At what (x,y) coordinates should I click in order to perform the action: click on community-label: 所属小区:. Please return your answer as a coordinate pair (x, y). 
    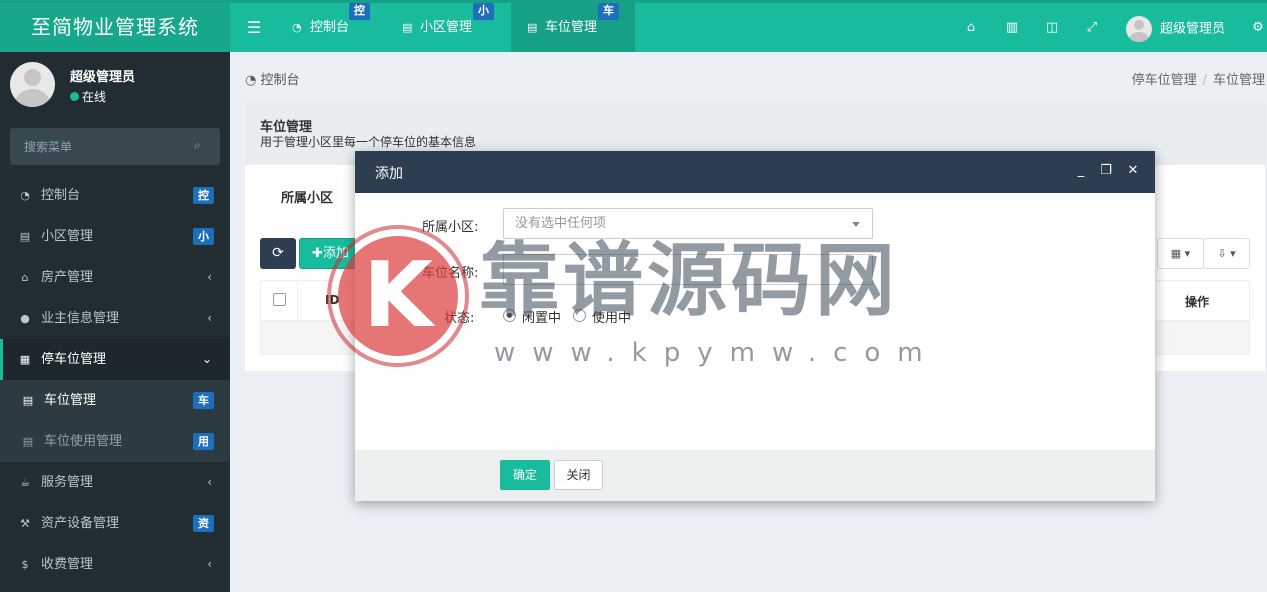
    Looking at the image, I should click on (450, 227).